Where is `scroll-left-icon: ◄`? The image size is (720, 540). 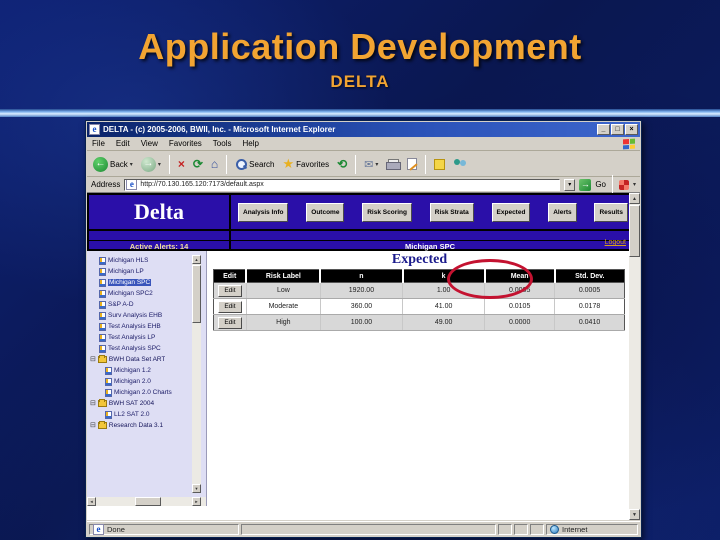 scroll-left-icon: ◄ is located at coordinates (91, 501).